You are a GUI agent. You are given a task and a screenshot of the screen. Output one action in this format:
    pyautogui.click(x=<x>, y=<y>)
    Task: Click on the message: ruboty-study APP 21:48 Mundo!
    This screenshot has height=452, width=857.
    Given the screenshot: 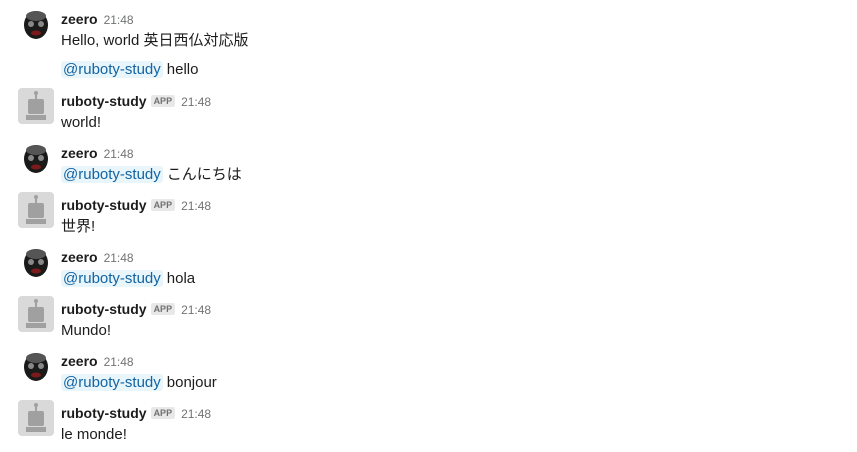 What is the action you would take?
    pyautogui.click(x=428, y=316)
    